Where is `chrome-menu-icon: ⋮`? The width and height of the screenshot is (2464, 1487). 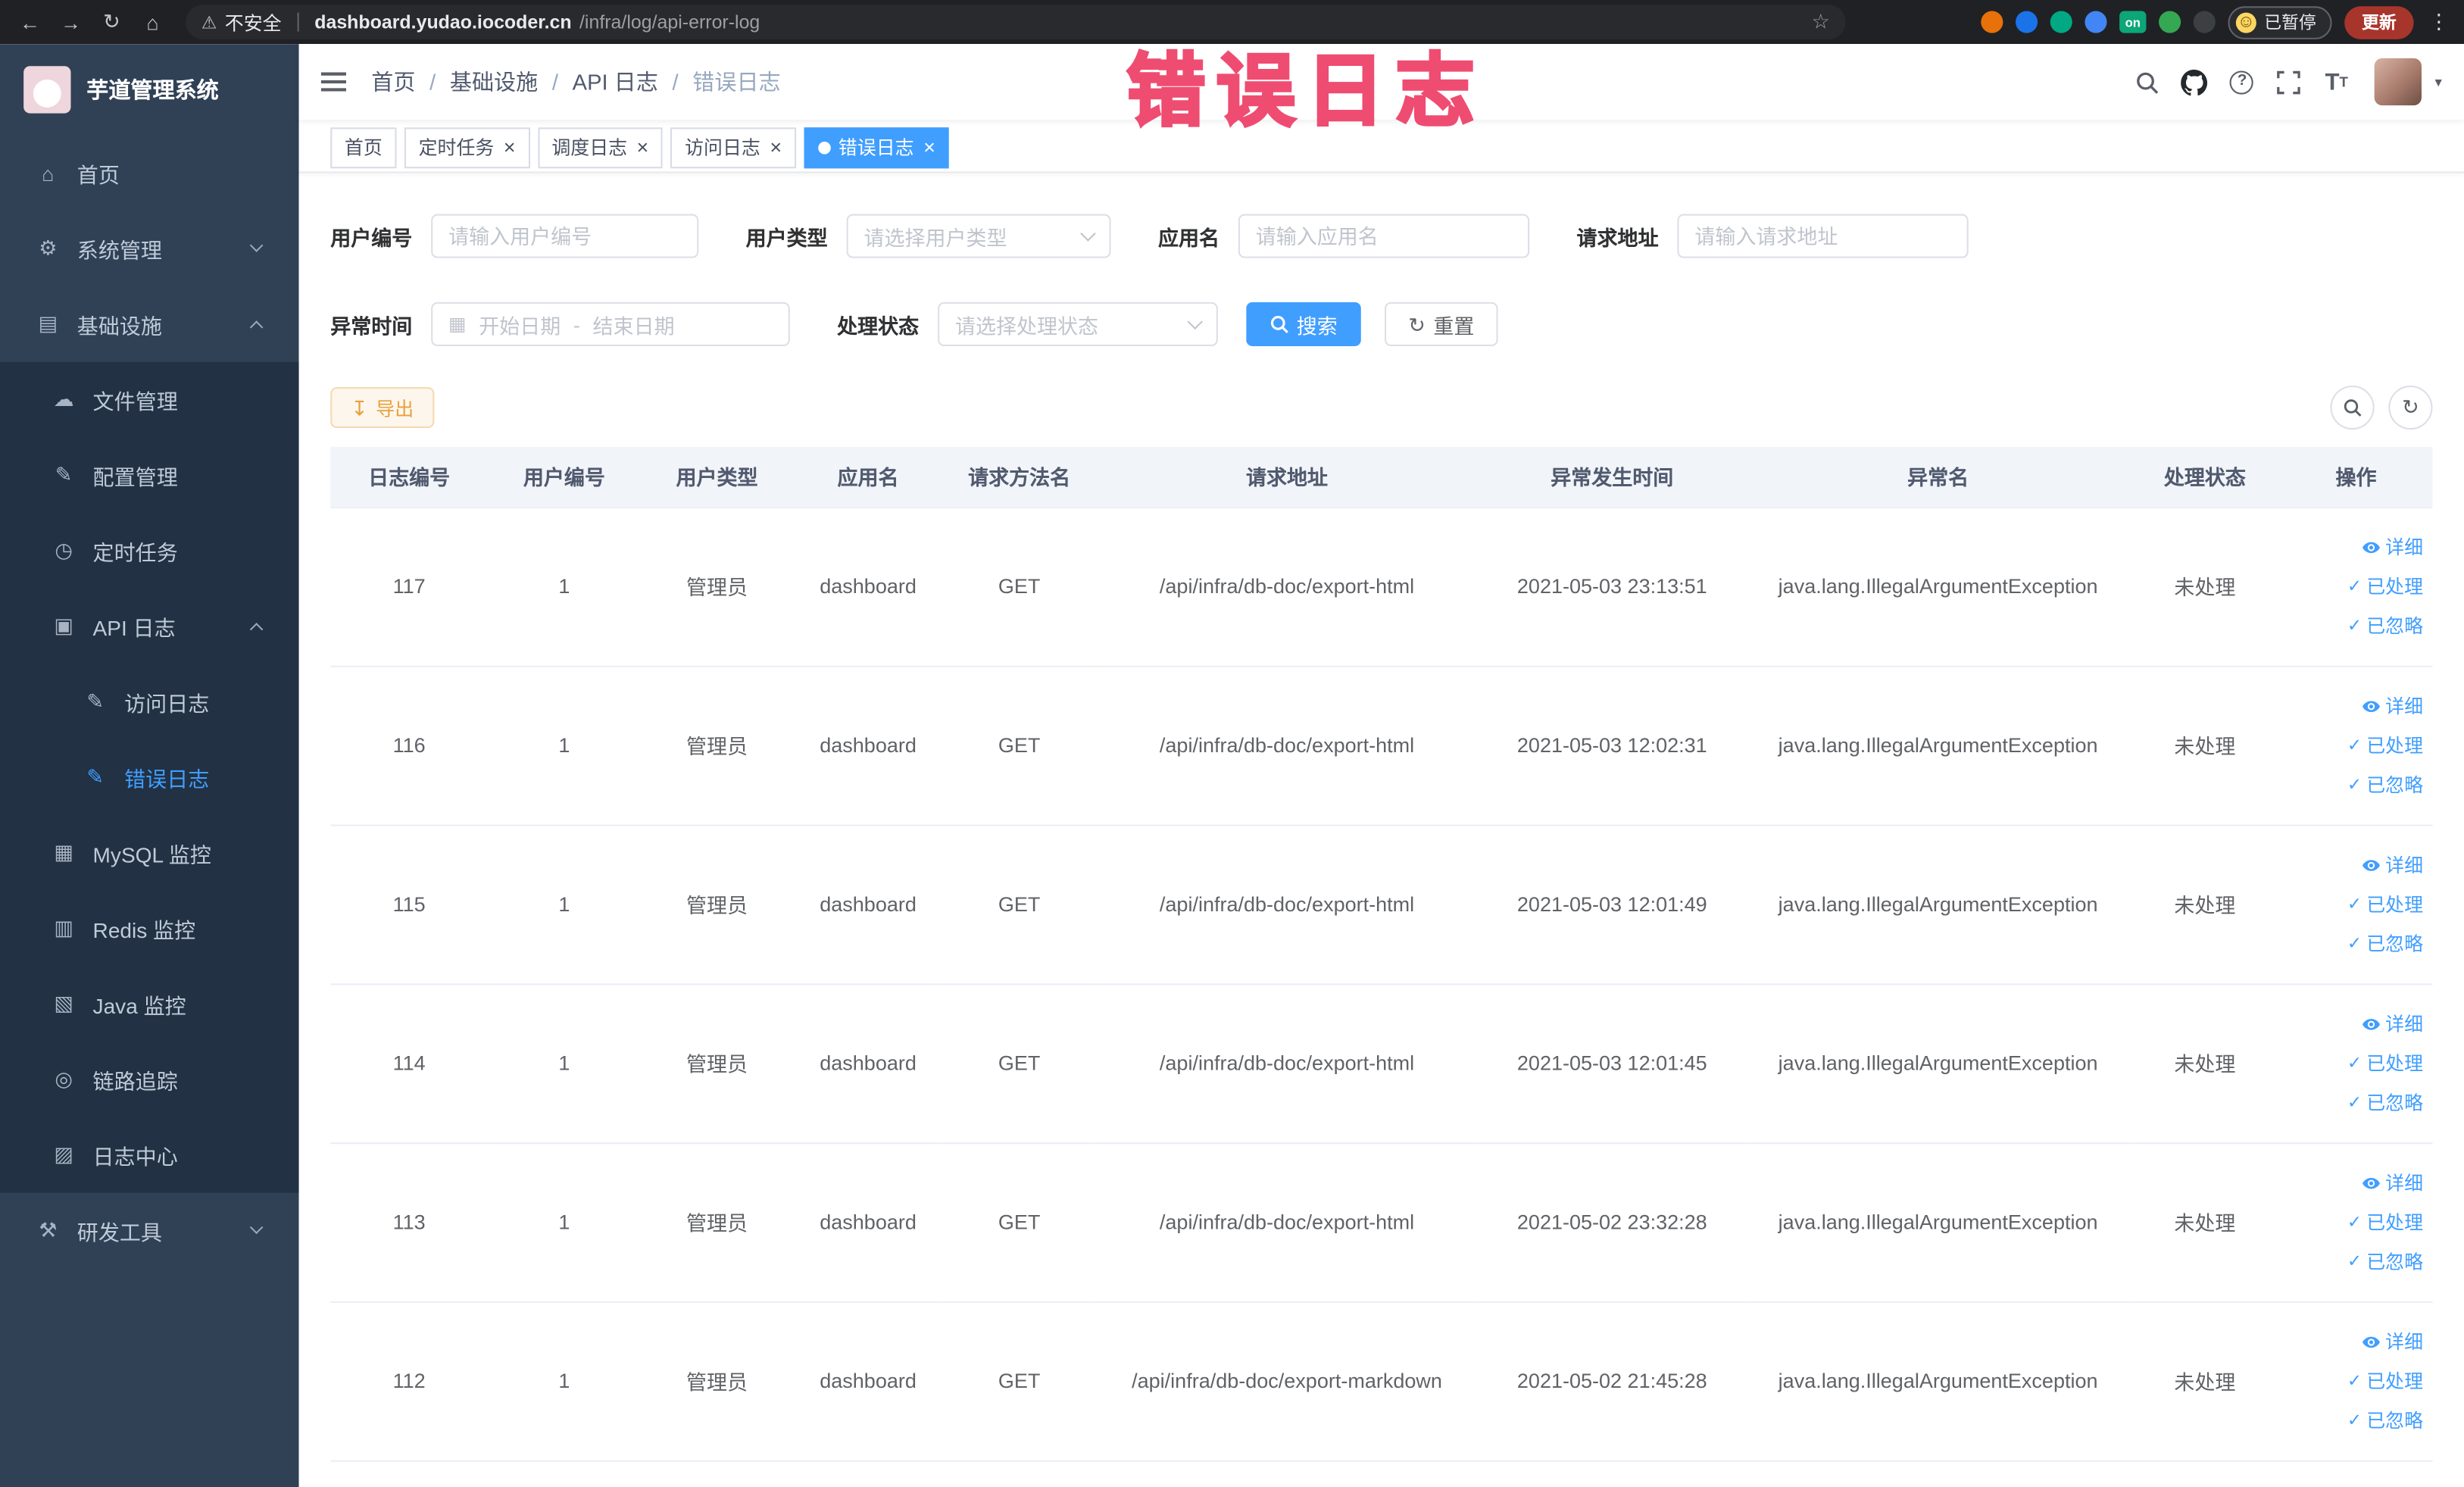
chrome-menu-icon: ⋮ is located at coordinates (2438, 21).